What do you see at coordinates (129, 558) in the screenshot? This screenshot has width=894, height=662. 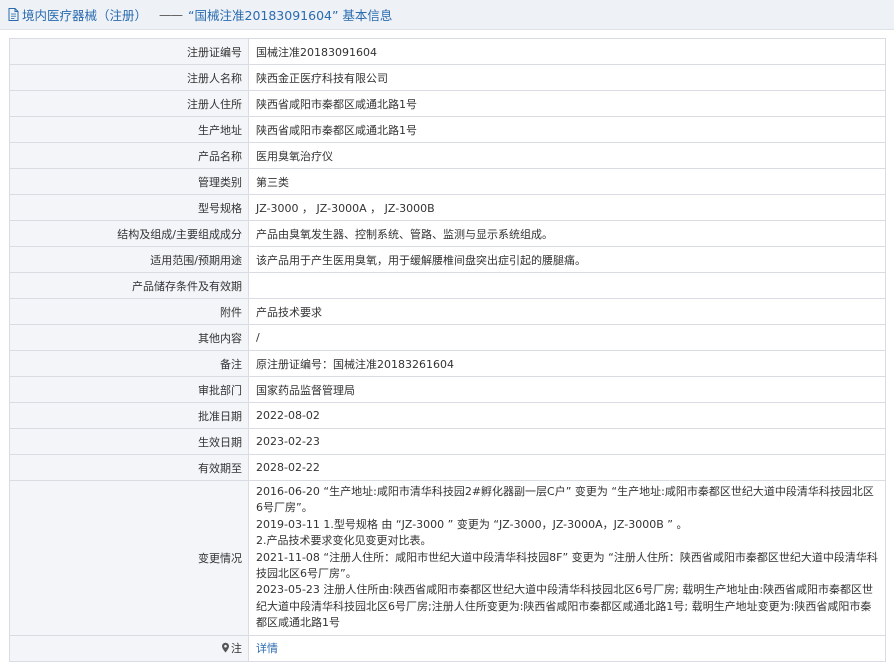 I see `change-history-label: 变更情况` at bounding box center [129, 558].